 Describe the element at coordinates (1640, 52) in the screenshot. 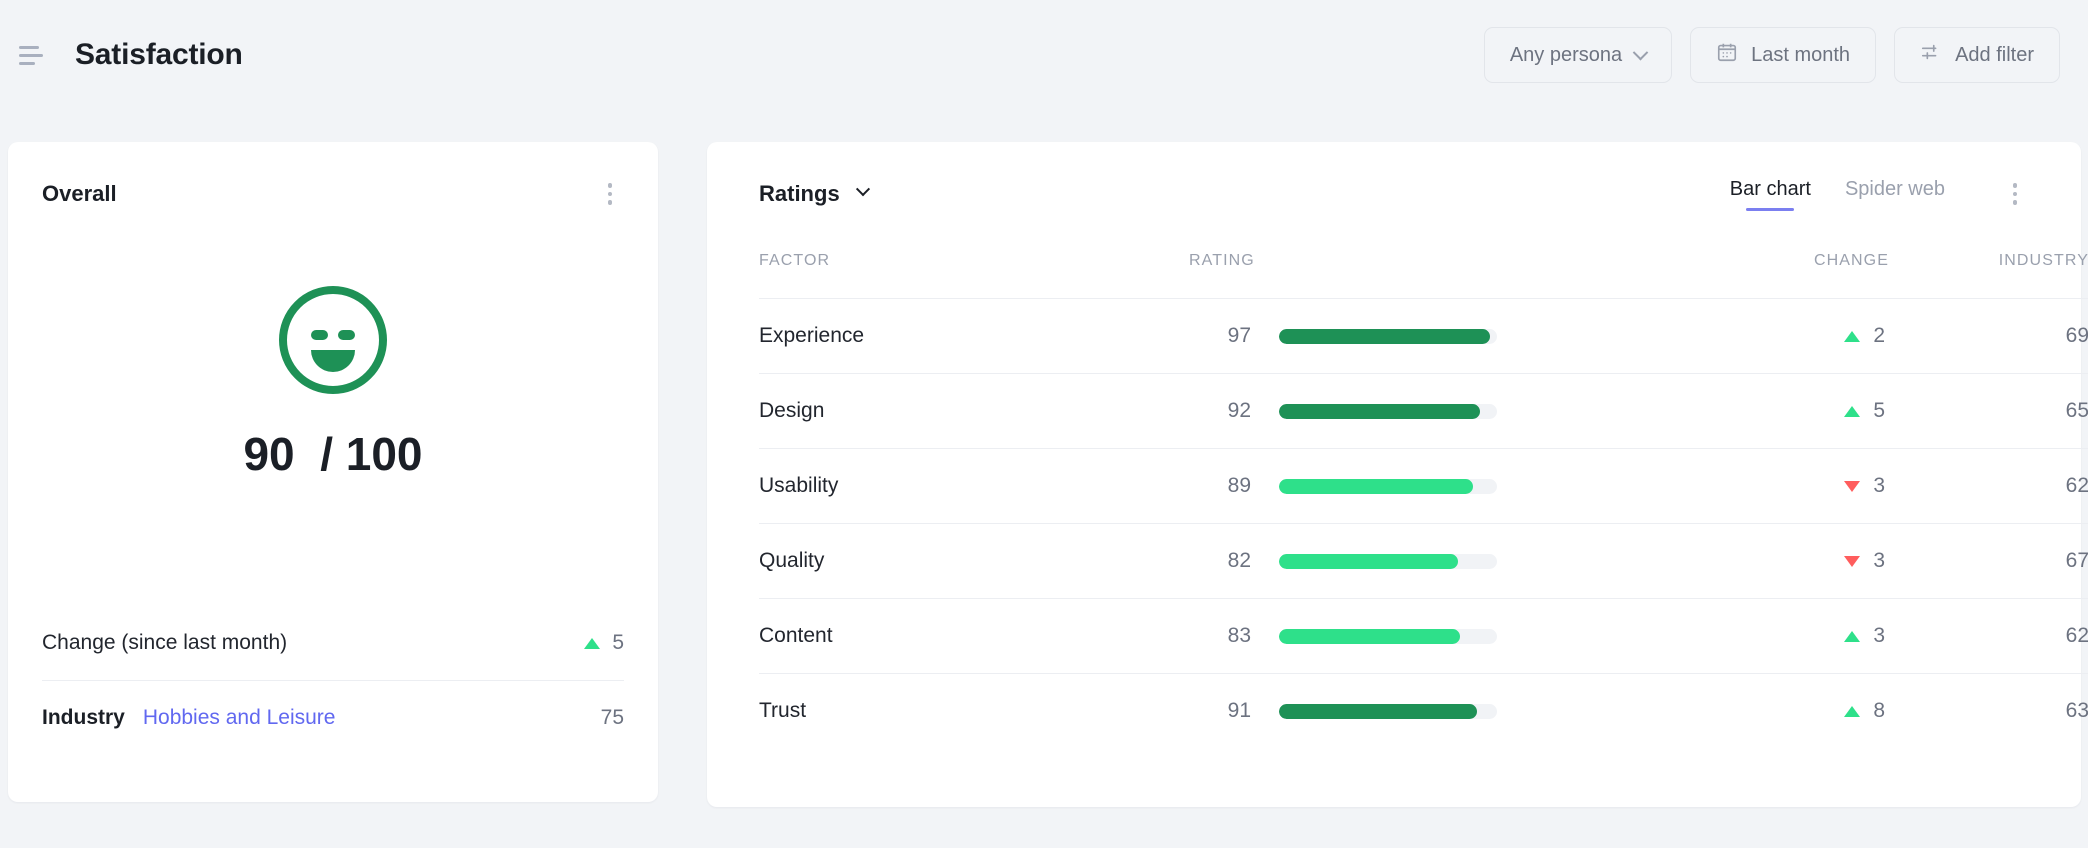

I see `chevron-down-icon` at that location.